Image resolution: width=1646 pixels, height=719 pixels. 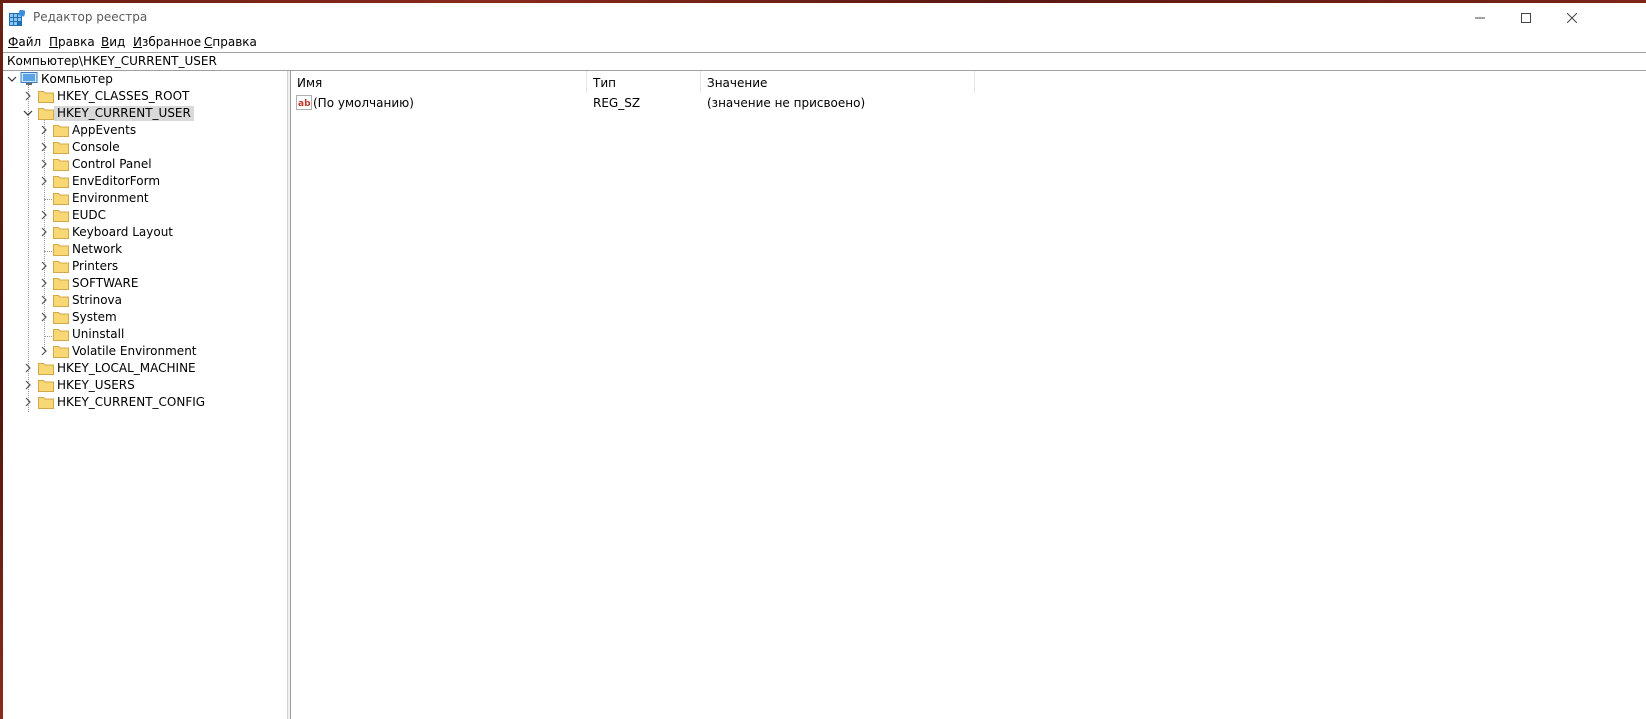 What do you see at coordinates (145, 266) in the screenshot?
I see `tree-key-printers: Printers` at bounding box center [145, 266].